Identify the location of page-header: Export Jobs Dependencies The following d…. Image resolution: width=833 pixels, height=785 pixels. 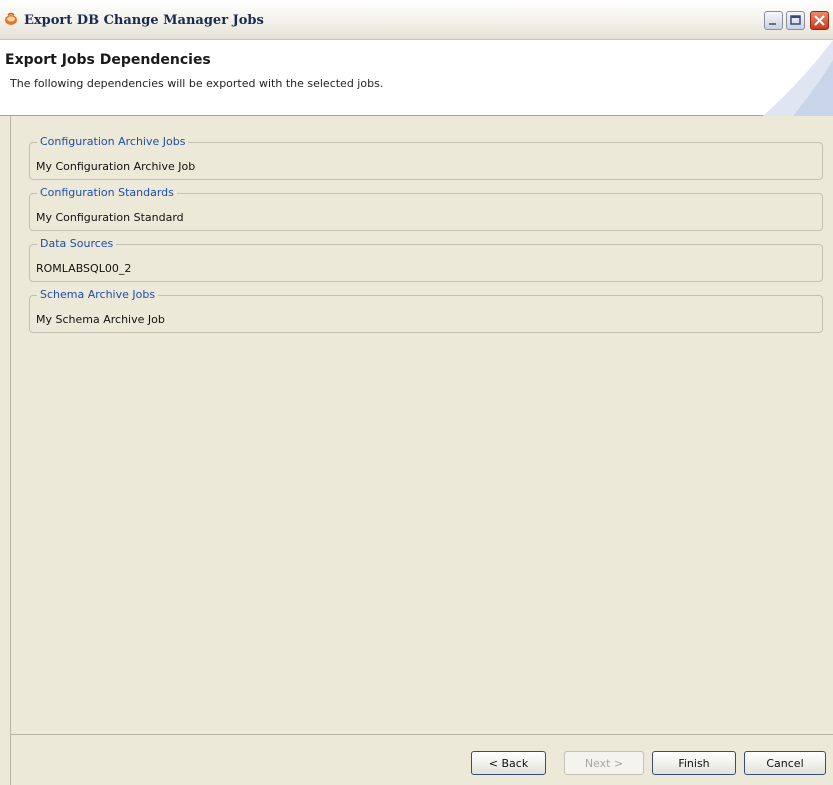
(416, 78).